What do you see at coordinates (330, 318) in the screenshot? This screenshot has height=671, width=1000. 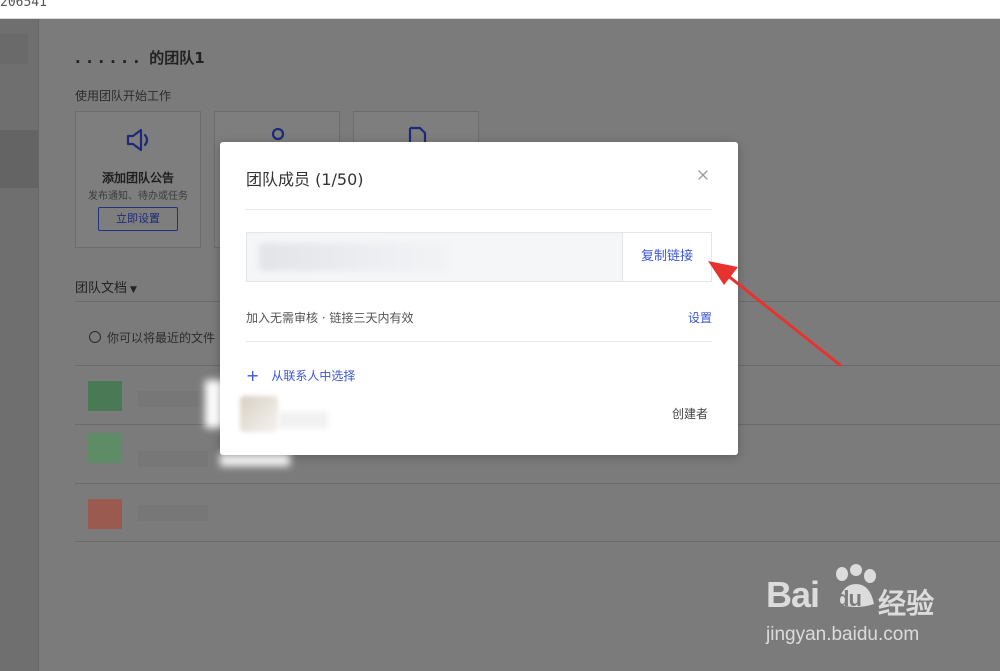 I see `invite-note: 加入无需审核 · 链接三天内有效` at bounding box center [330, 318].